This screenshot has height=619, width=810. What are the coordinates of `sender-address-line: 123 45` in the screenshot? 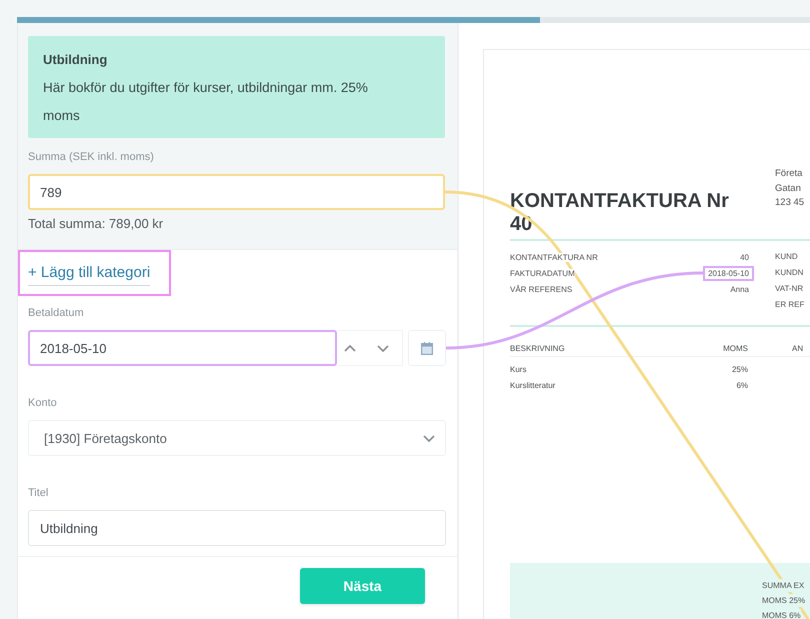 It's located at (789, 203).